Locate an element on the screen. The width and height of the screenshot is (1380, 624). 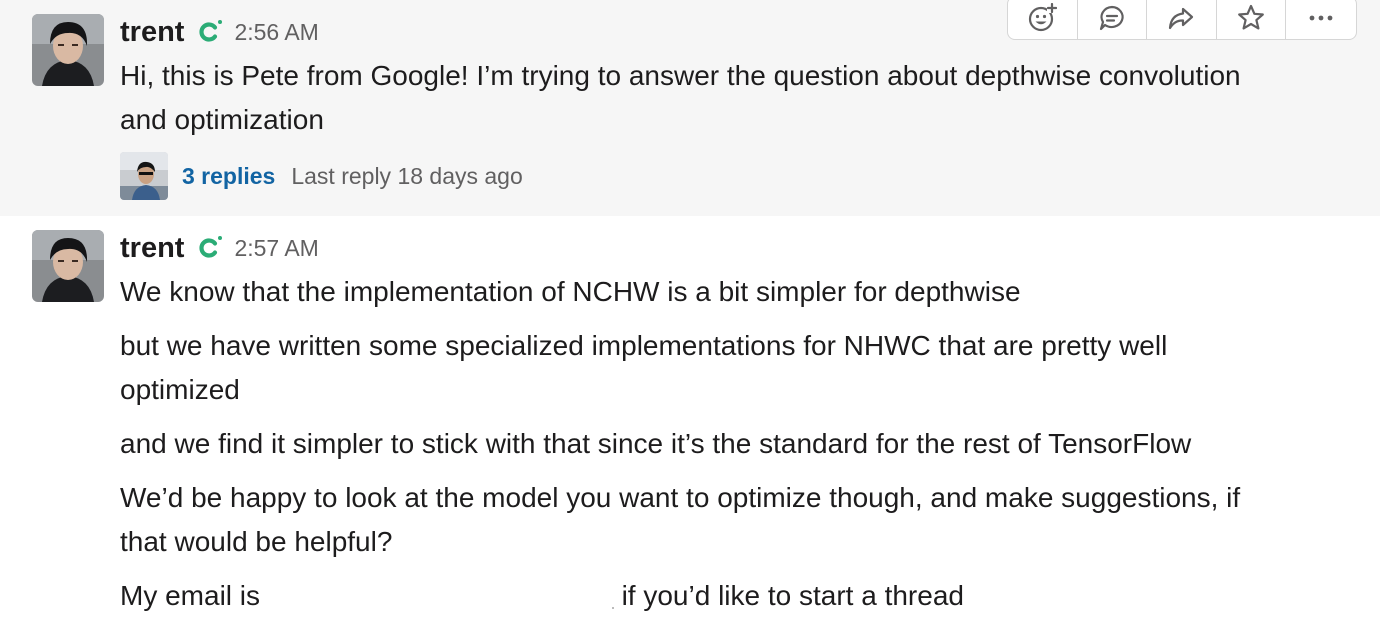
more-dots-icon is located at coordinates (1321, 18).